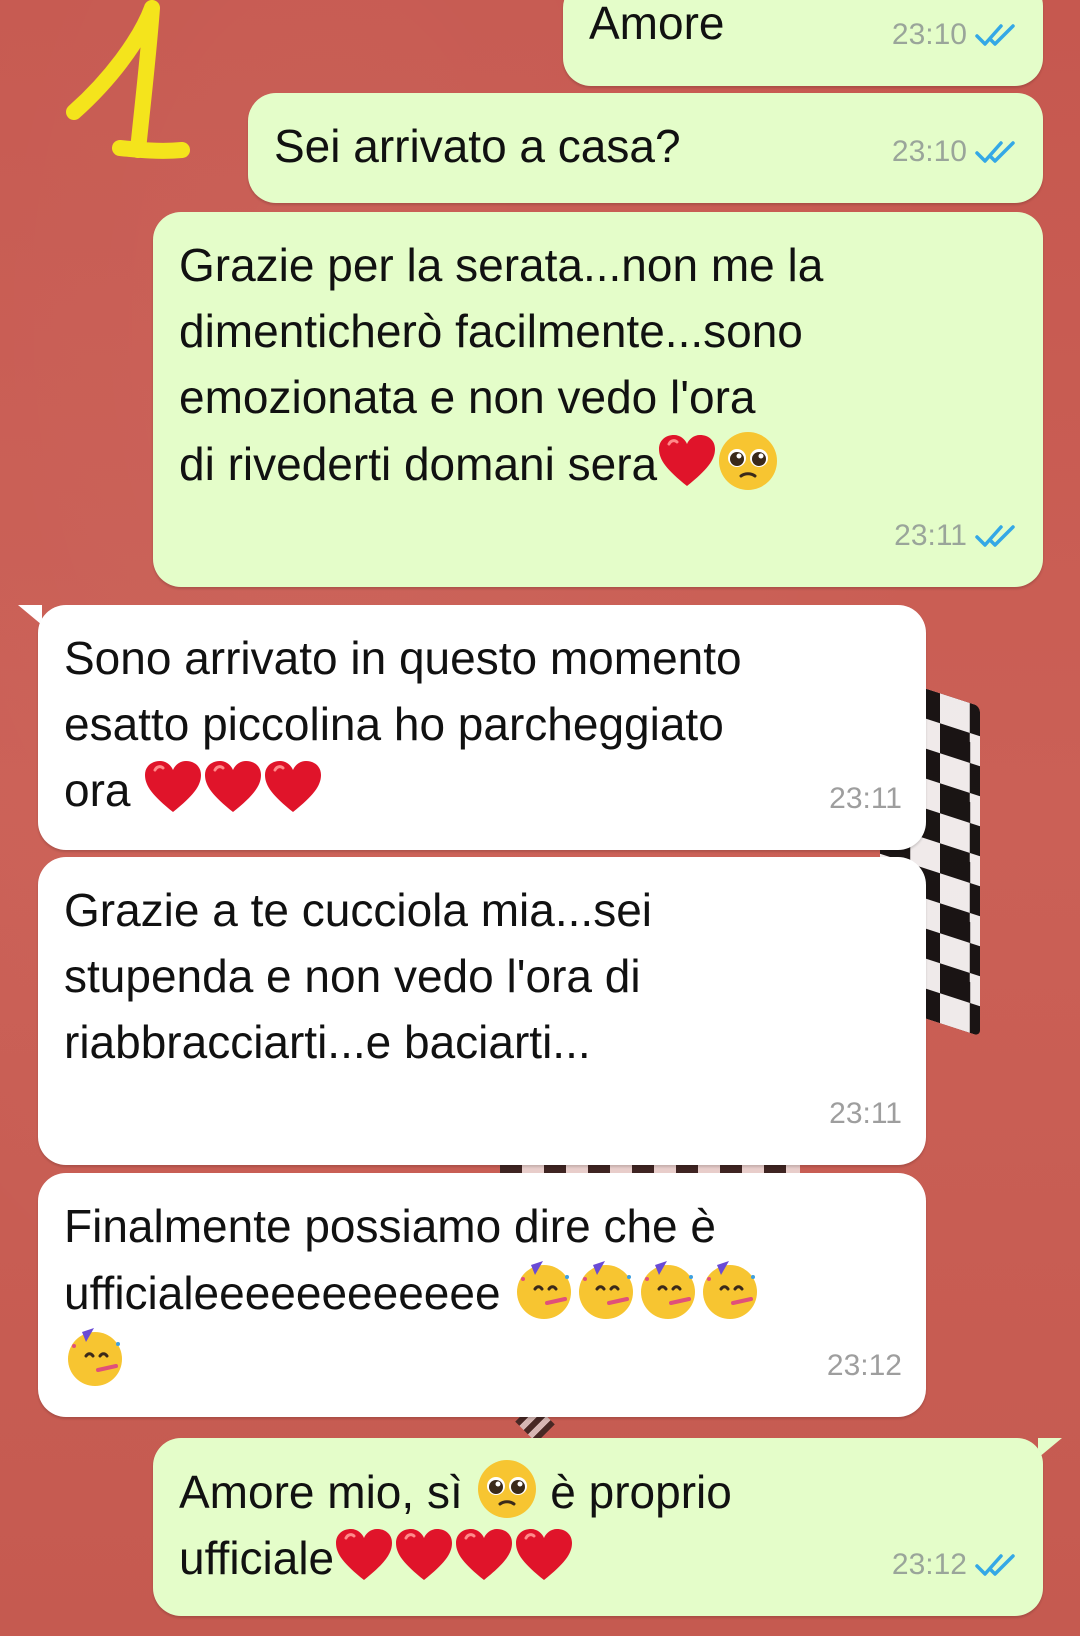 The image size is (1080, 1636). What do you see at coordinates (30, 615) in the screenshot?
I see `bubble-tail` at bounding box center [30, 615].